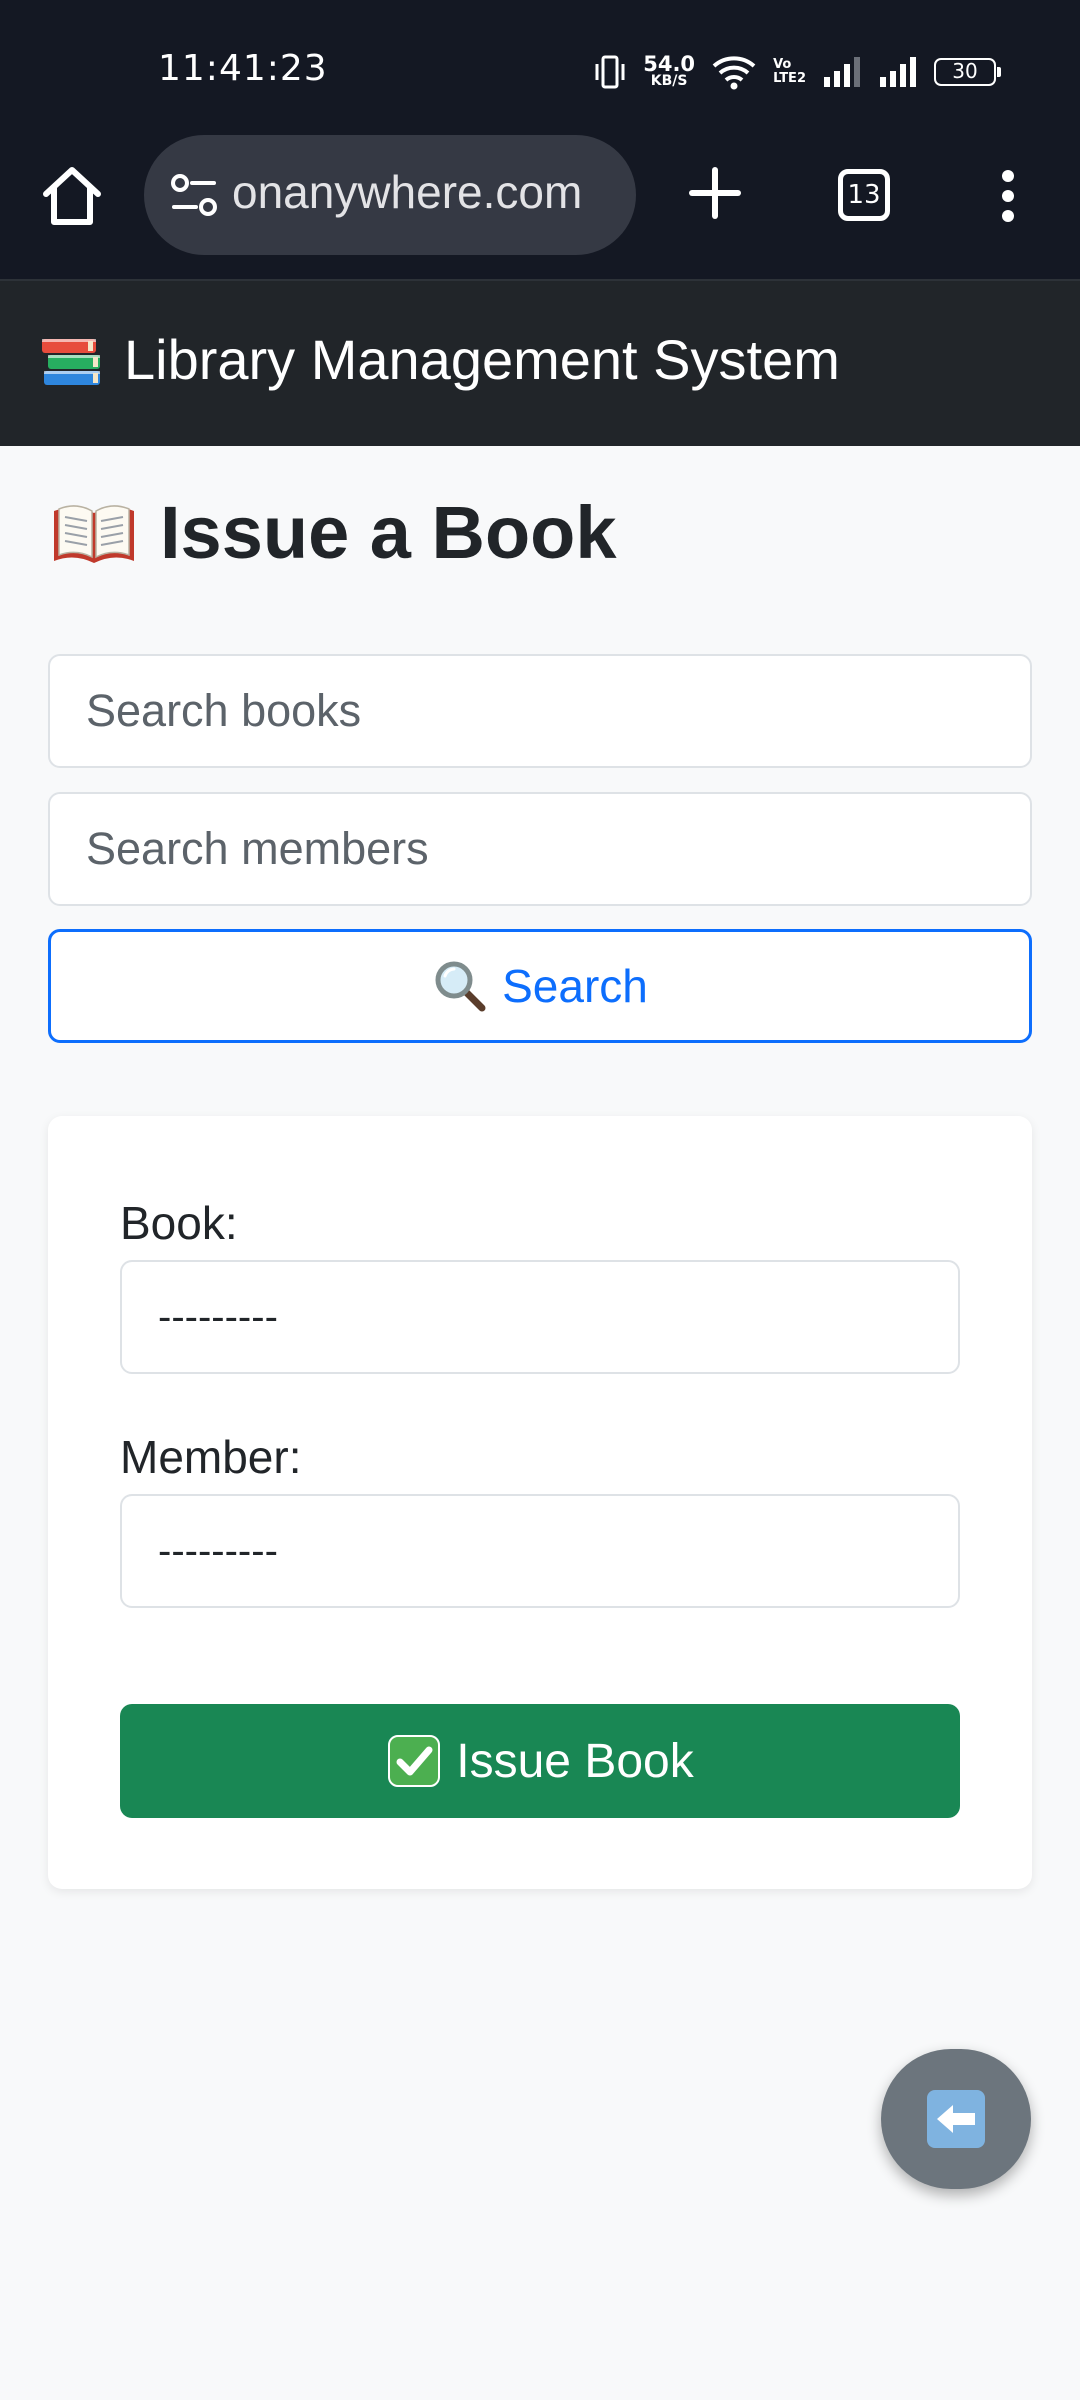  Describe the element at coordinates (422, 192) in the screenshot. I see `url-text: onanywhere.com` at that location.